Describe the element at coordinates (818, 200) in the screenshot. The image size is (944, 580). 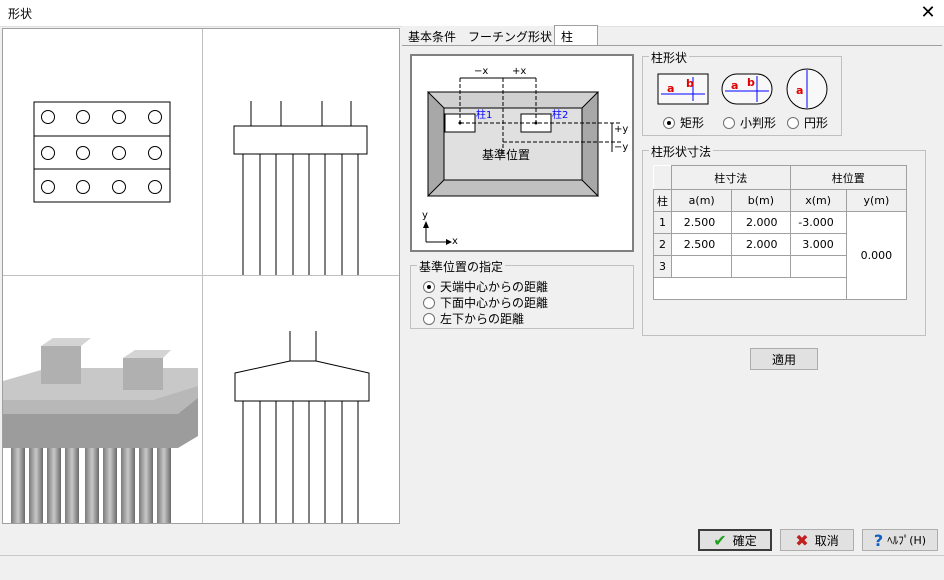
I see `header-x: x(m)` at that location.